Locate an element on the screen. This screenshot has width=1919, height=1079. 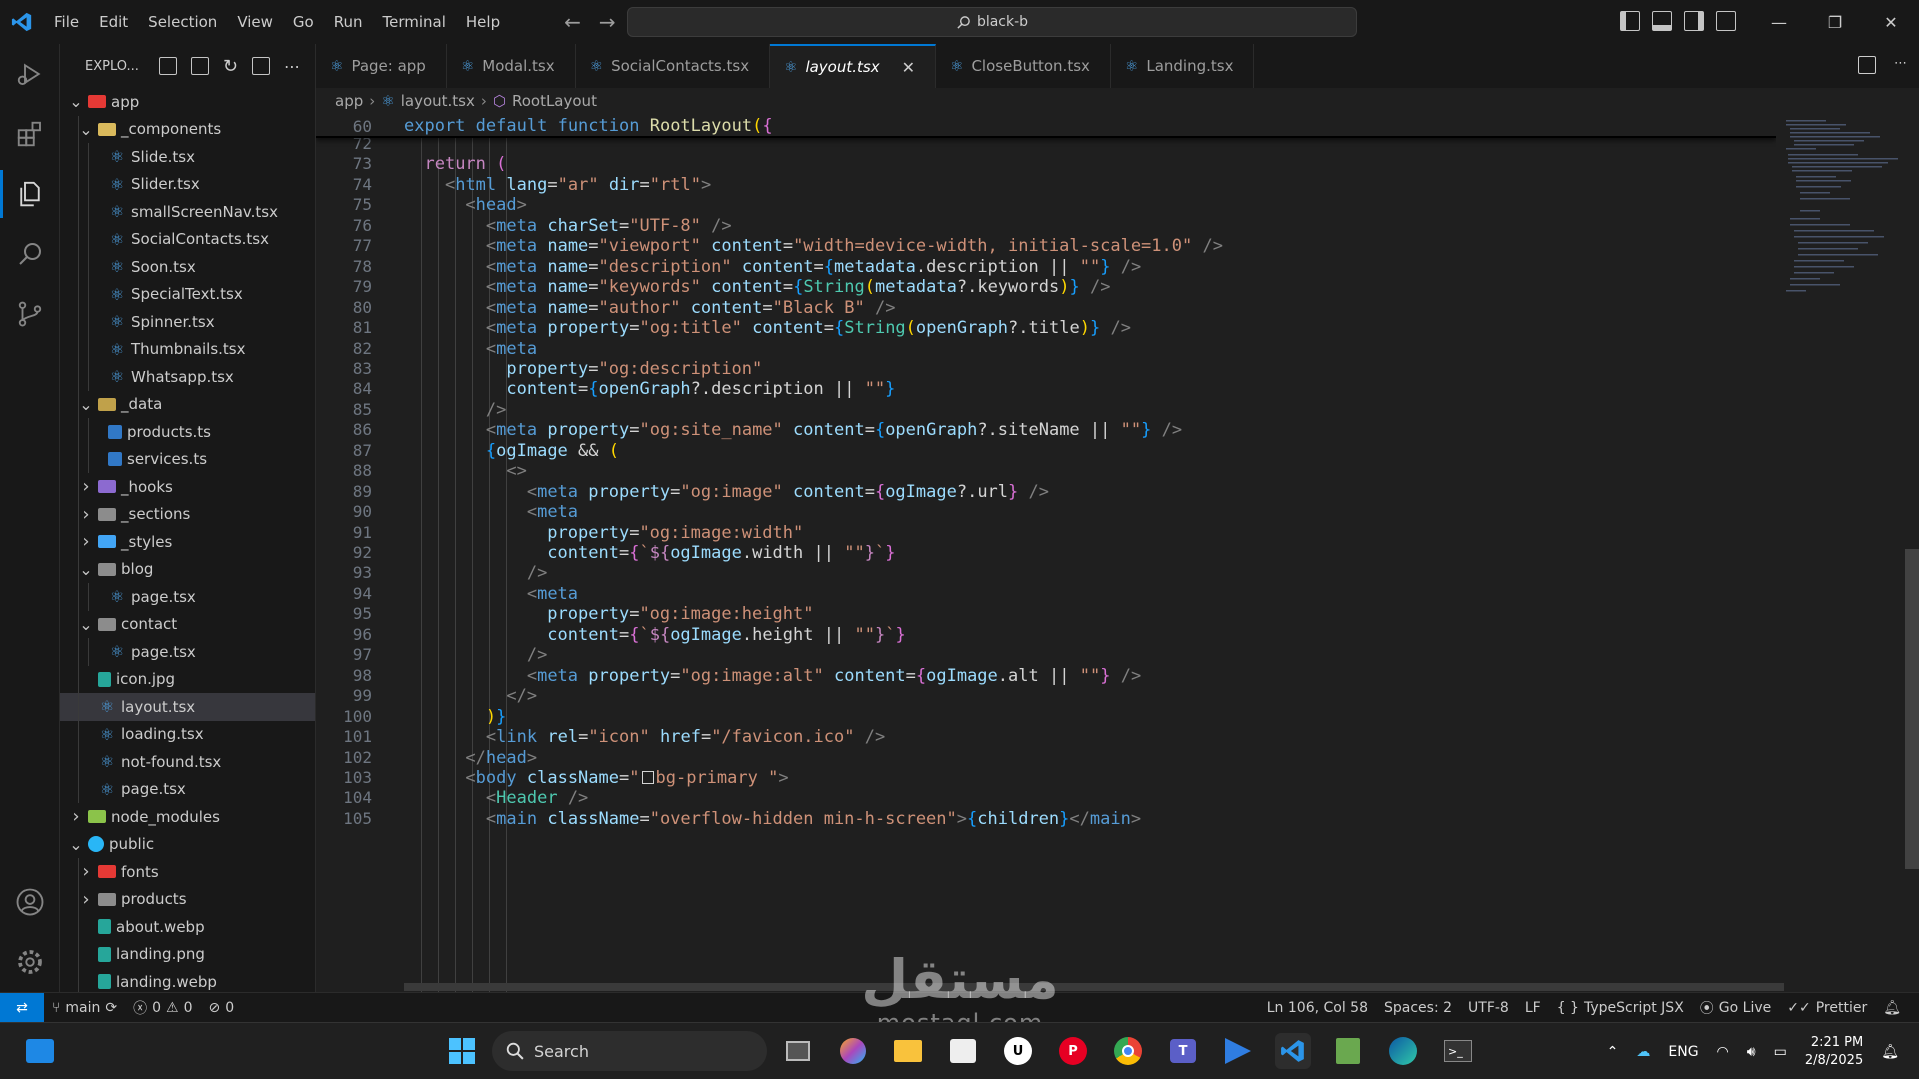
tree-folder: ⌄ _data is located at coordinates (187, 404).